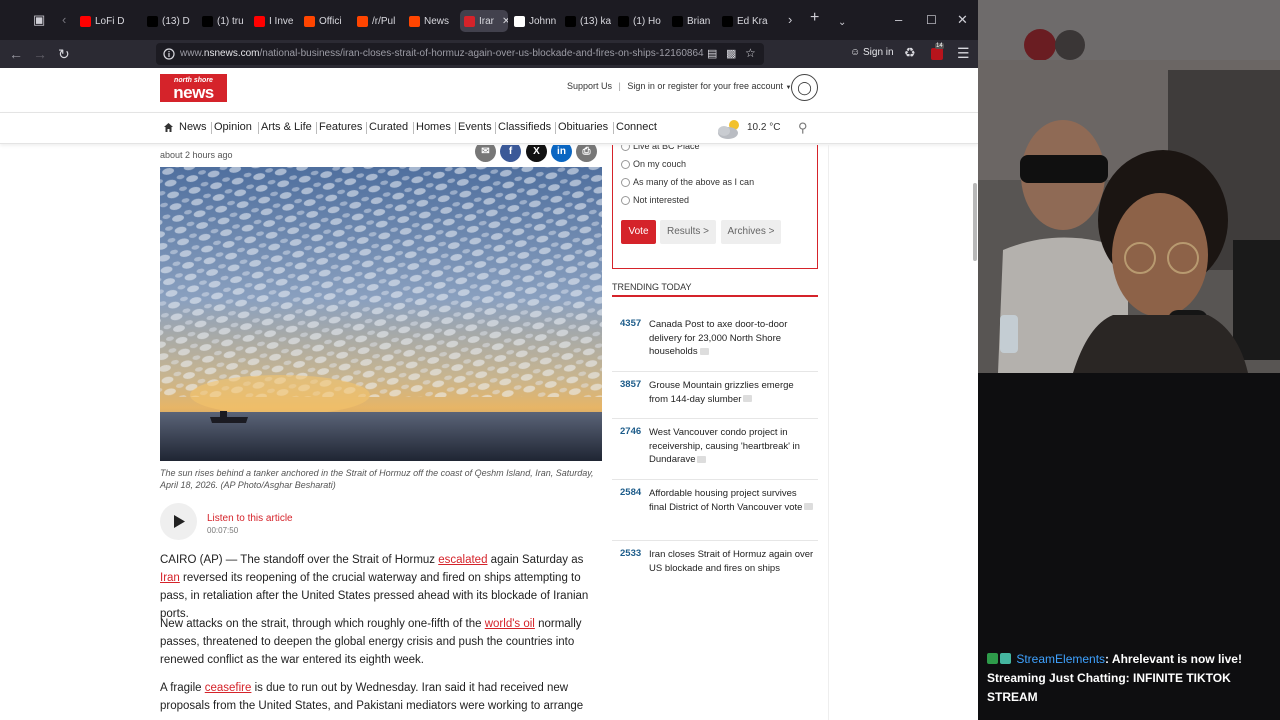  What do you see at coordinates (510, 624) in the screenshot?
I see `worlds-oil-link: world's oil` at bounding box center [510, 624].